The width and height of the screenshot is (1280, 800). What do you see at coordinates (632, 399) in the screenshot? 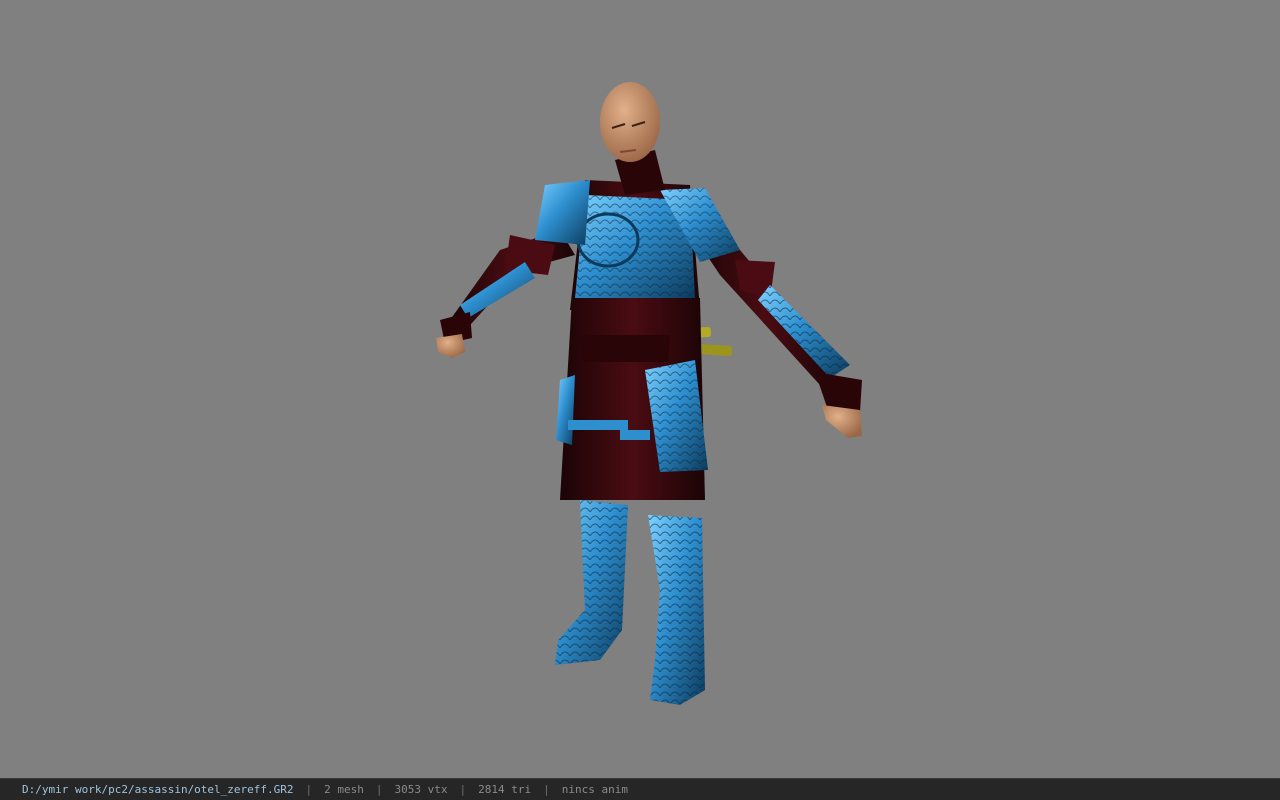
I see `waist` at bounding box center [632, 399].